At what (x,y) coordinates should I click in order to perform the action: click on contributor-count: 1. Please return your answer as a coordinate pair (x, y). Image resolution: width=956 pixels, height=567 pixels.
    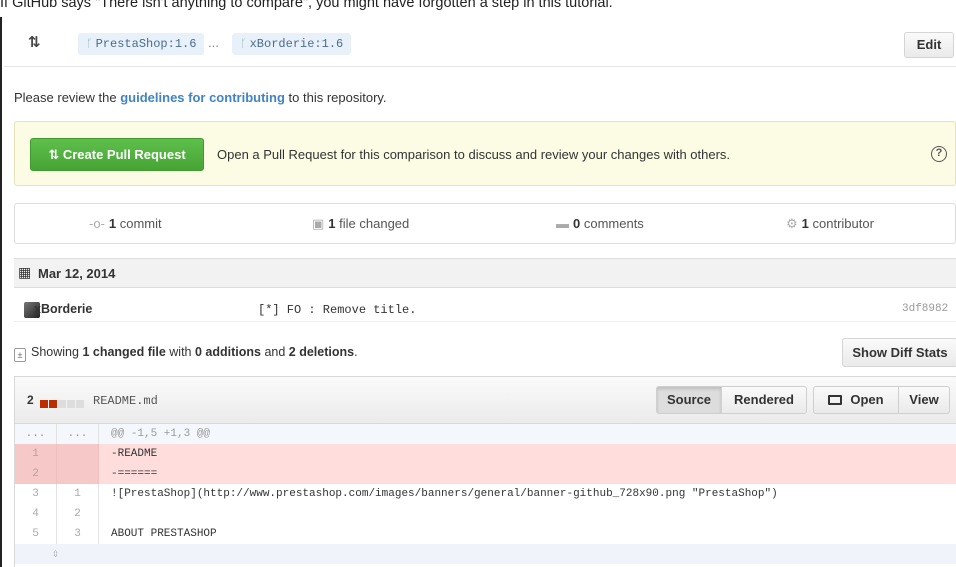
    Looking at the image, I should click on (805, 223).